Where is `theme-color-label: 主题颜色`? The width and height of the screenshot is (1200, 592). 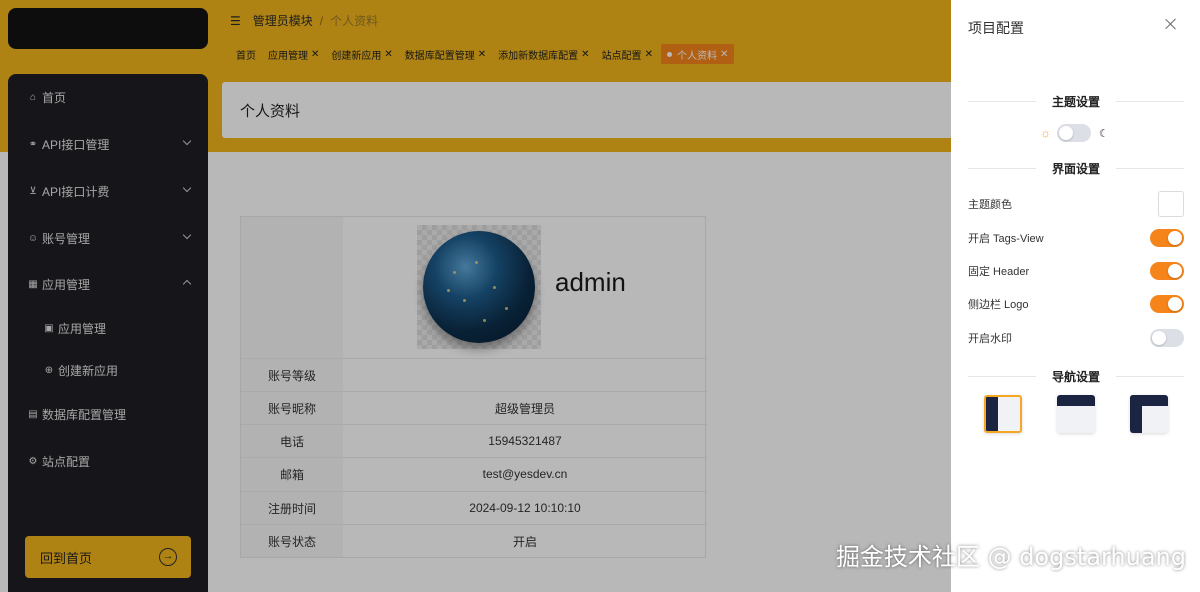
theme-color-label: 主题颜色 is located at coordinates (990, 205).